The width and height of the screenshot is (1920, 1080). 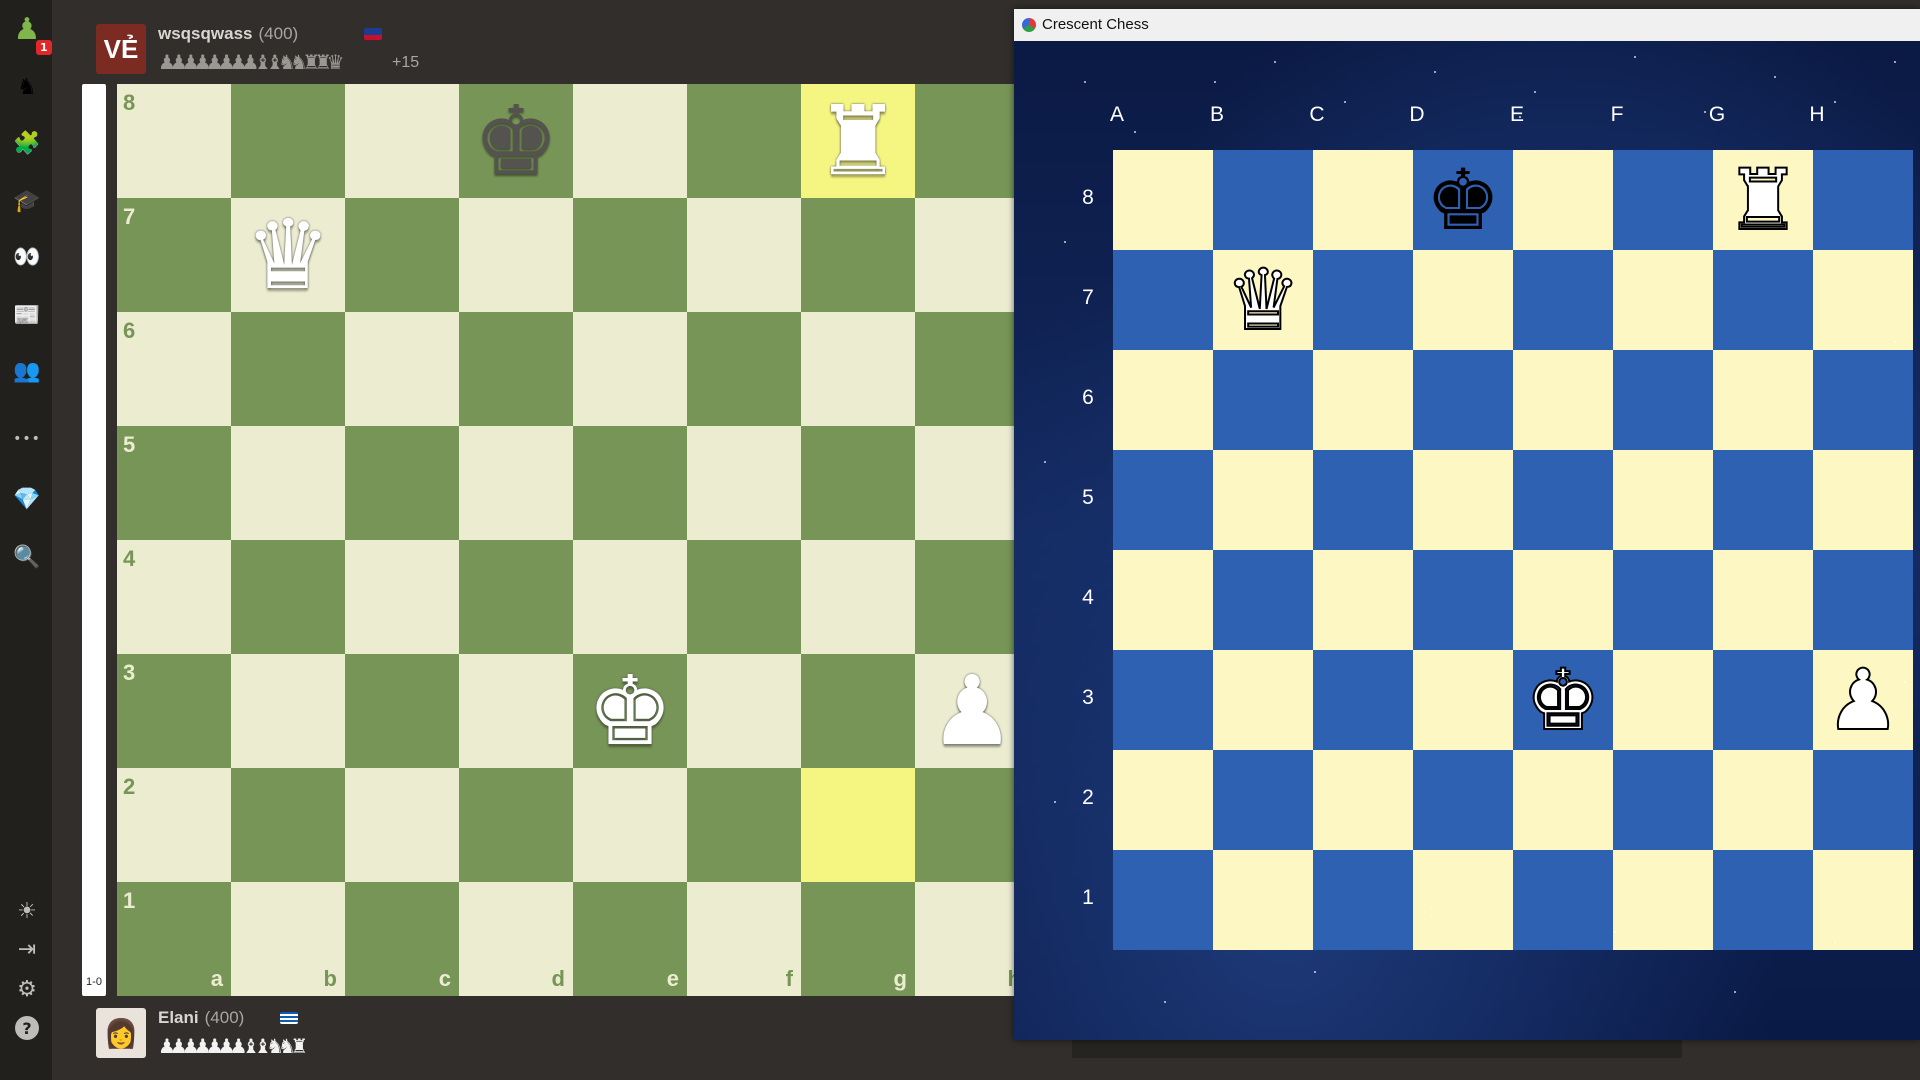 What do you see at coordinates (858, 141) in the screenshot?
I see `white-rook-piece: ♜` at bounding box center [858, 141].